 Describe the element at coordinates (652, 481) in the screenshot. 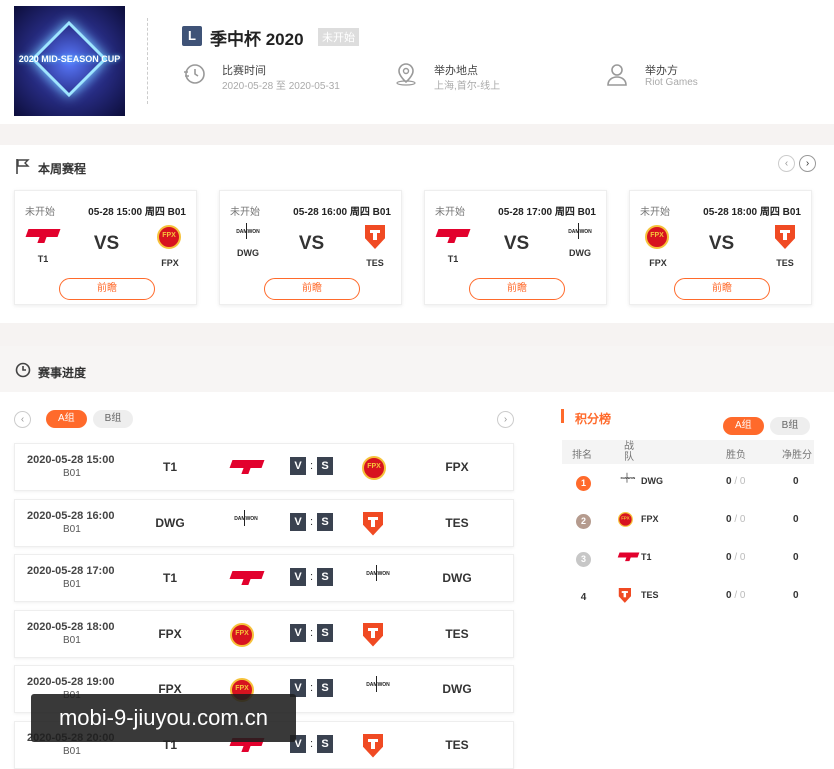

I see `team-name: DWG` at that location.